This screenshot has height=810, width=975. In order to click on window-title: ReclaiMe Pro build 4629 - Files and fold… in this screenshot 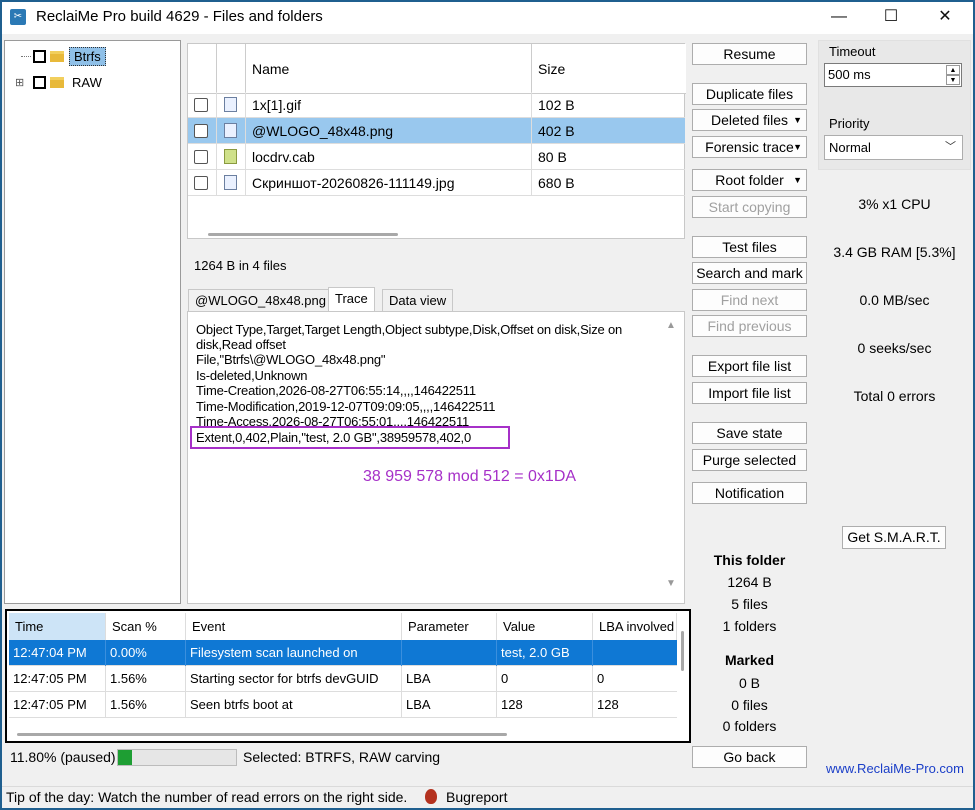, I will do `click(179, 16)`.